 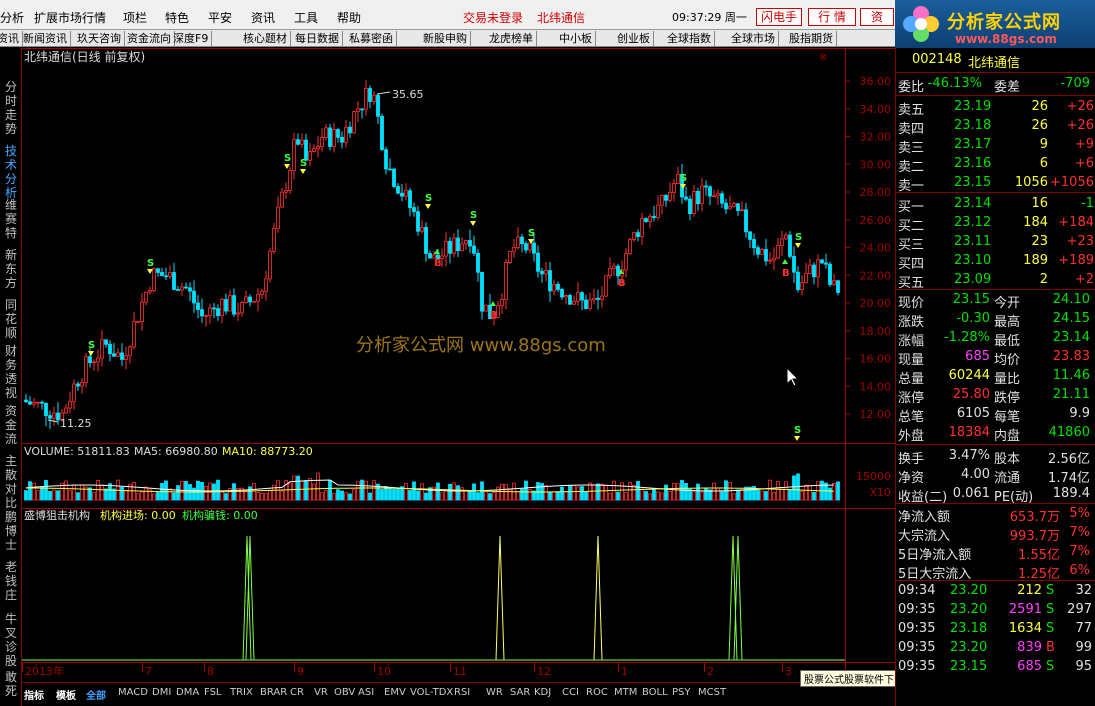 What do you see at coordinates (12, 17) in the screenshot?
I see `menu-item-analysis: 分析` at bounding box center [12, 17].